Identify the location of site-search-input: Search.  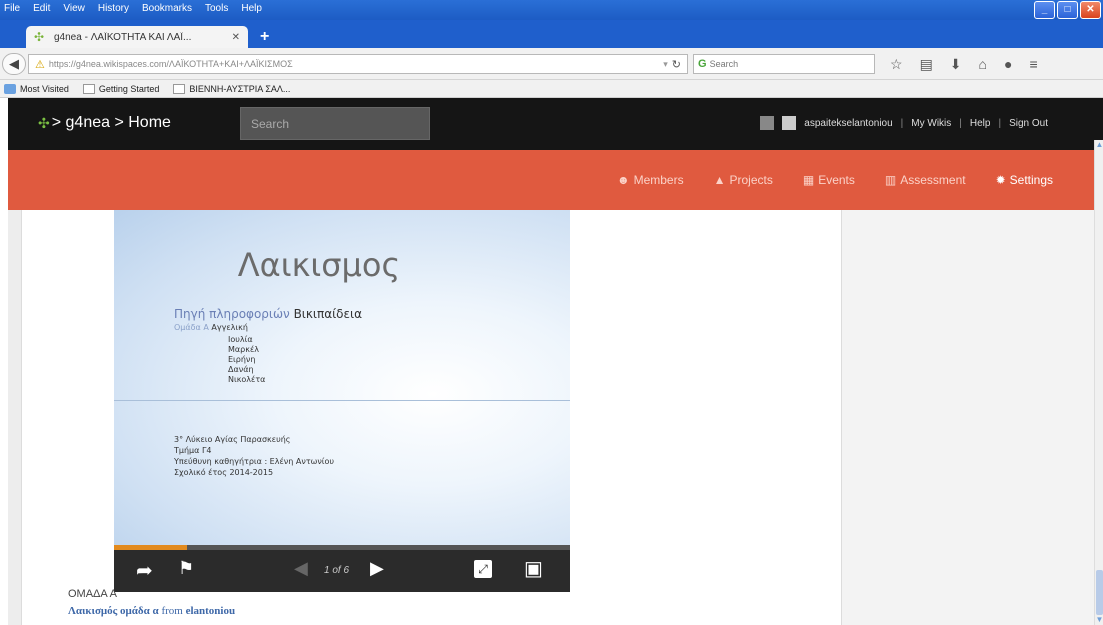
(335, 123).